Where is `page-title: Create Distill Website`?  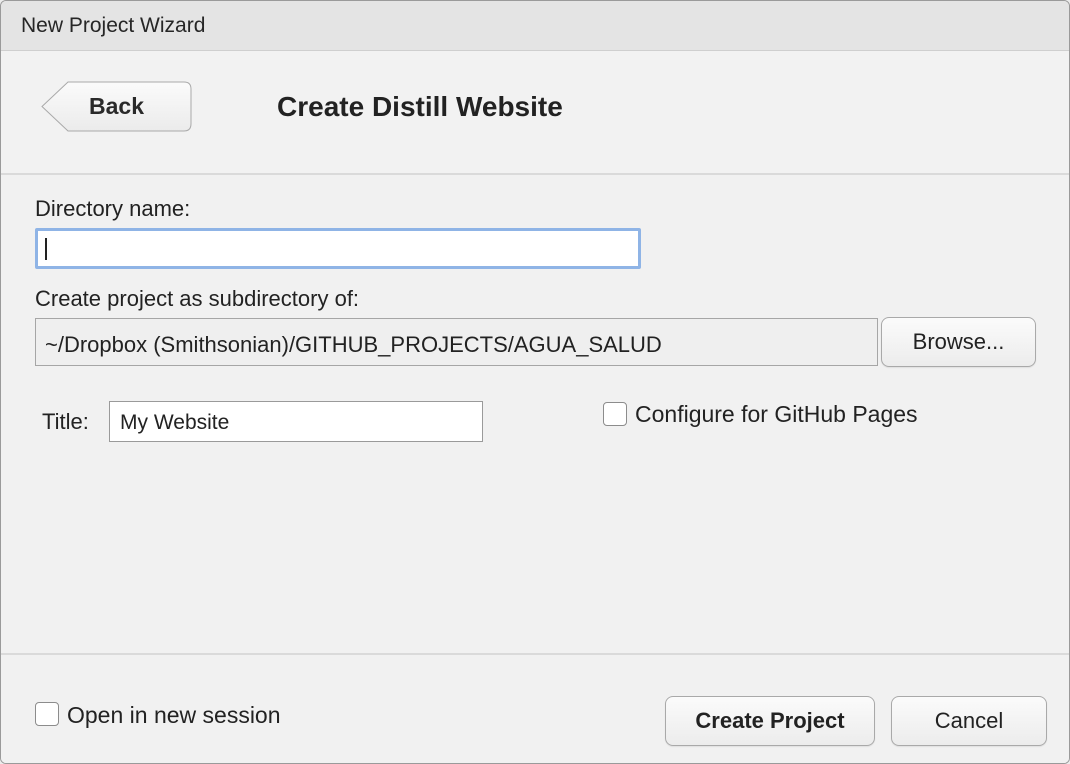 page-title: Create Distill Website is located at coordinates (420, 106).